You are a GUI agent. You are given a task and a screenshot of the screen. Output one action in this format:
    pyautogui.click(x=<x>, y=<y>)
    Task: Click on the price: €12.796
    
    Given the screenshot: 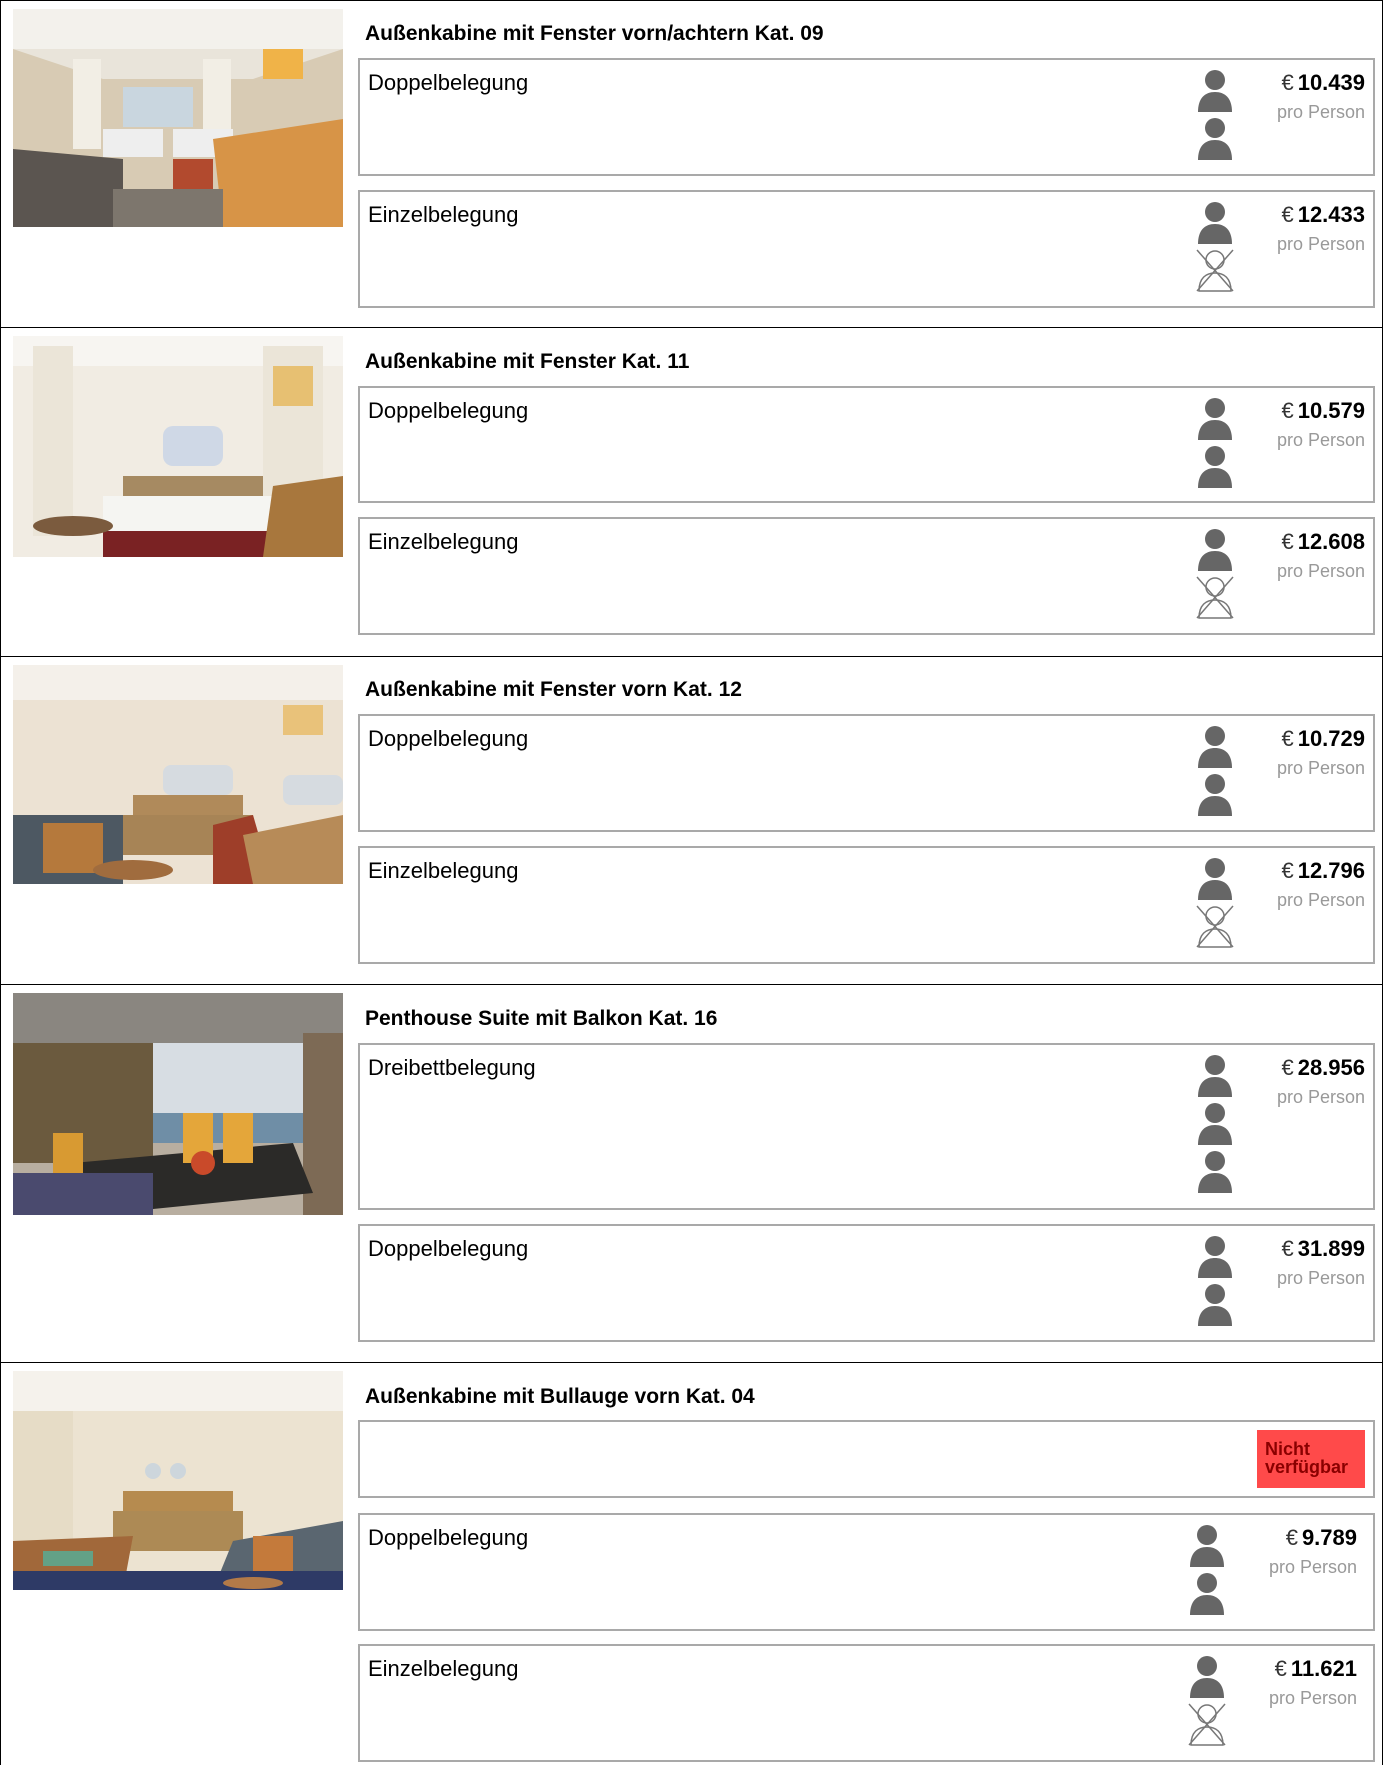 What is the action you would take?
    pyautogui.click(x=1321, y=871)
    